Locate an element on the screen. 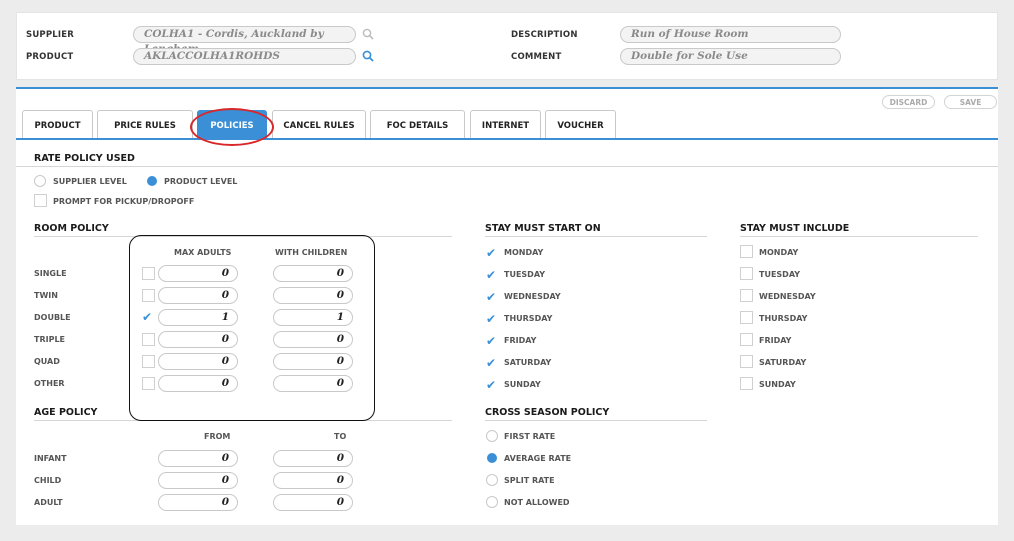  age-label: INFANT is located at coordinates (50, 458).